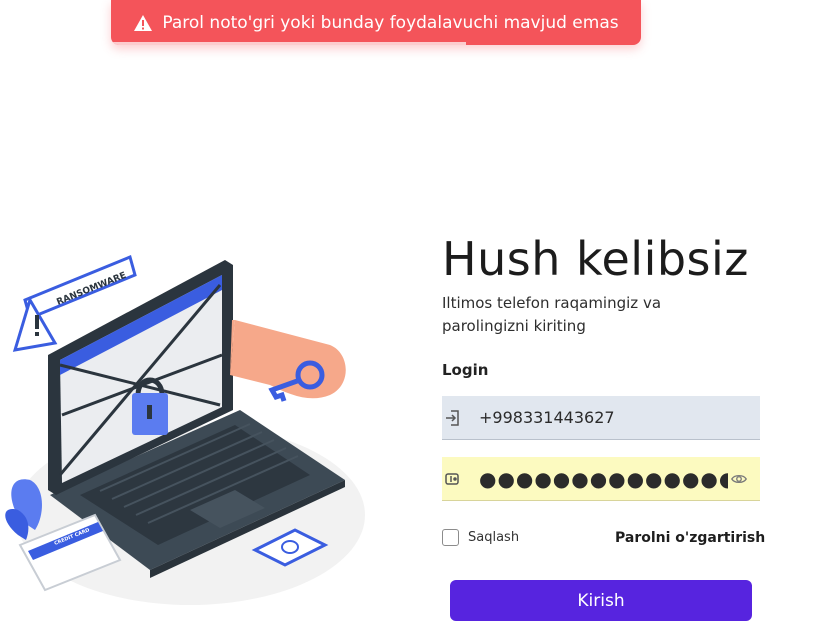 The height and width of the screenshot is (634, 836). What do you see at coordinates (595, 259) in the screenshot?
I see `page-title: Hush kelibsiz` at bounding box center [595, 259].